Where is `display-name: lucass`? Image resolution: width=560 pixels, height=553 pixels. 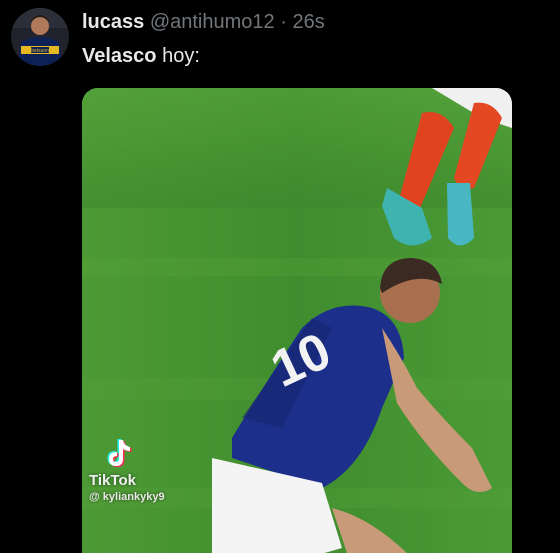
display-name: lucass is located at coordinates (113, 22).